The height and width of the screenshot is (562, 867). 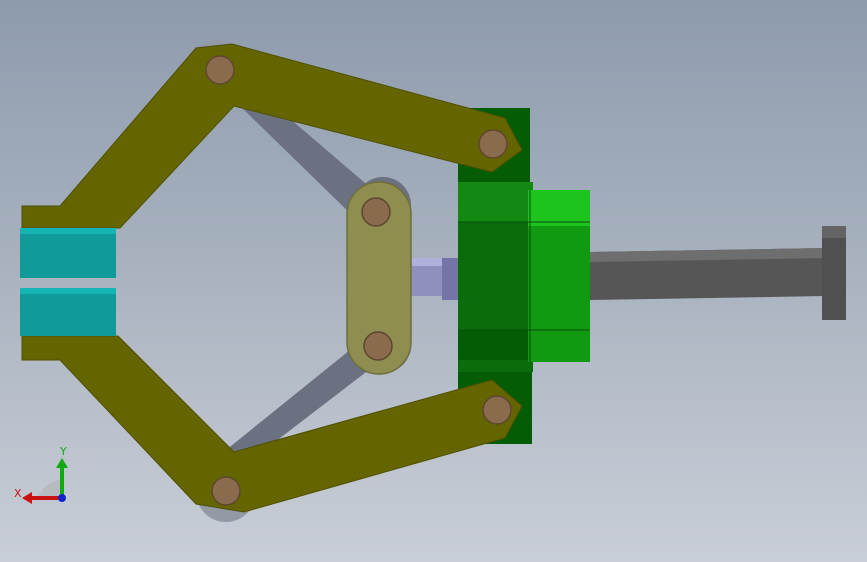 What do you see at coordinates (834, 273) in the screenshot?
I see `end-cap` at bounding box center [834, 273].